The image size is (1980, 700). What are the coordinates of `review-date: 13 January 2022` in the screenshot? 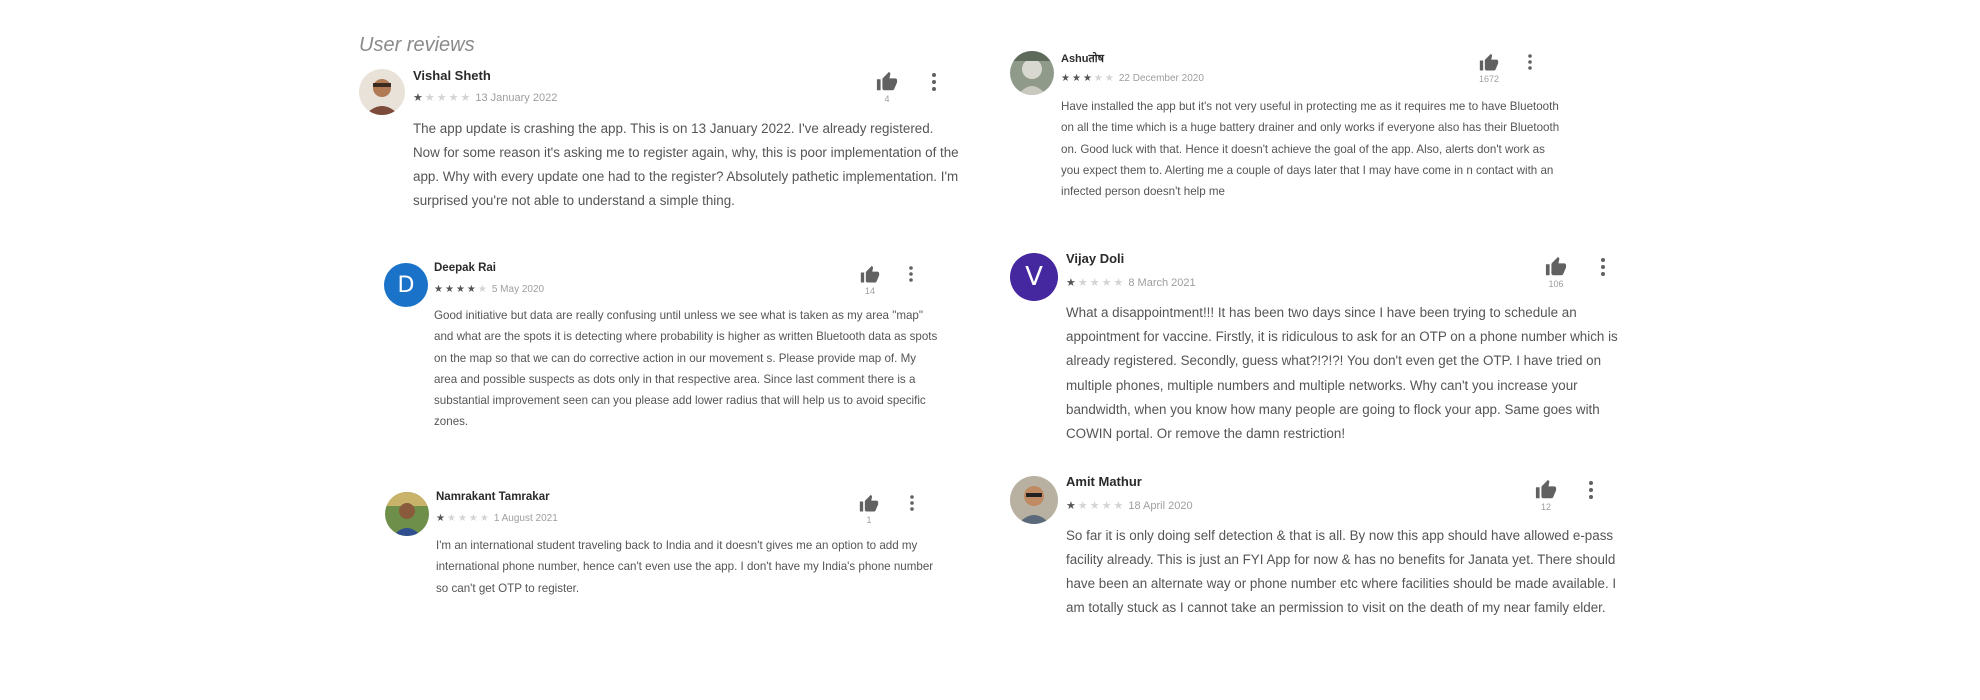 It's located at (516, 98).